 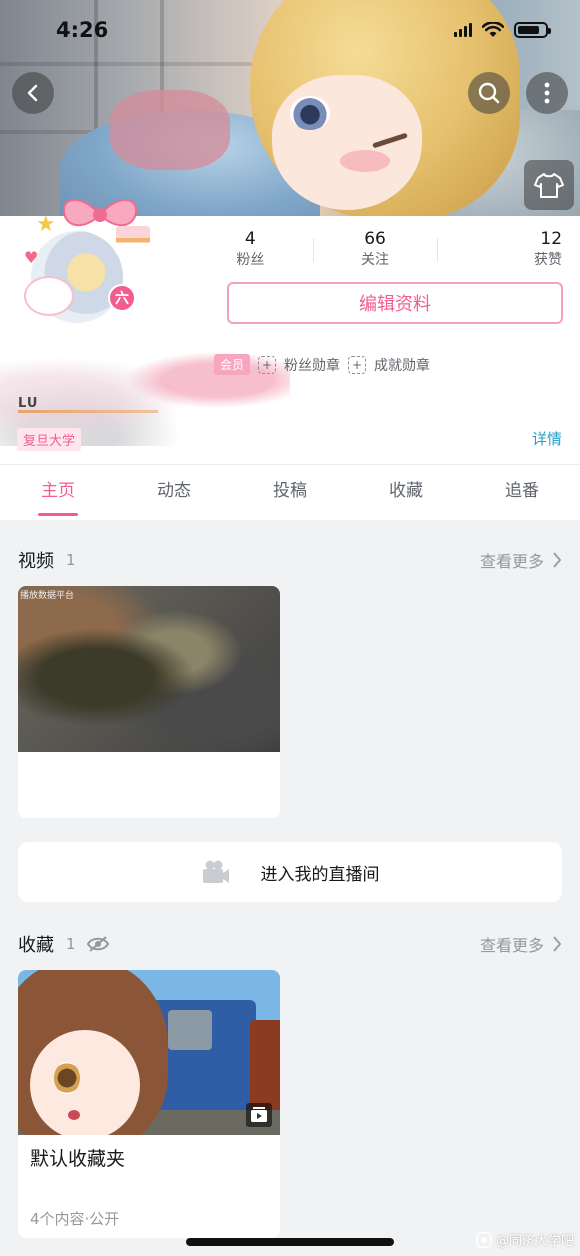 I want to click on heart-pendant-icon: ♥, so click(x=31, y=257).